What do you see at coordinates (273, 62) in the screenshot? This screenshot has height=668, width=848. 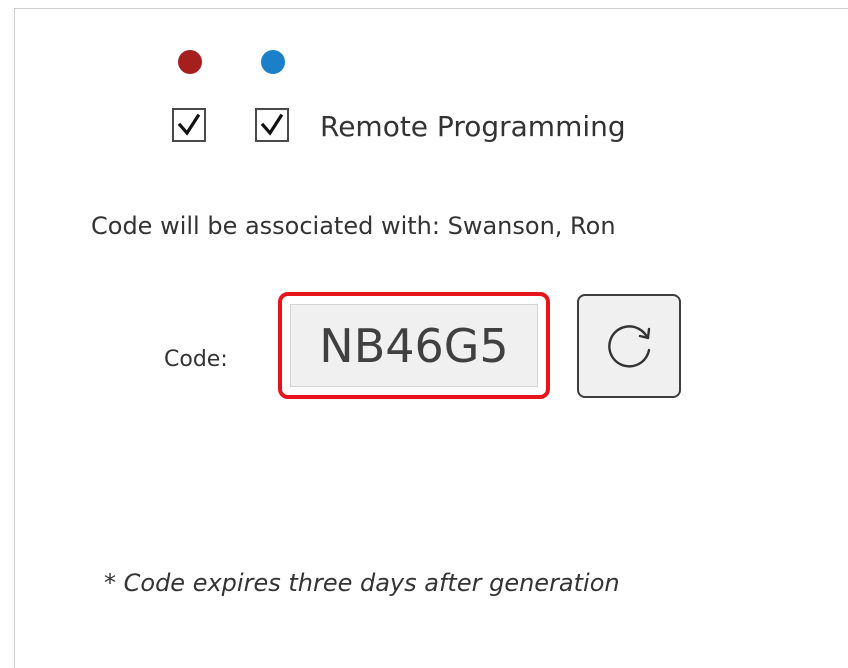 I see `blue-indicator-dot` at bounding box center [273, 62].